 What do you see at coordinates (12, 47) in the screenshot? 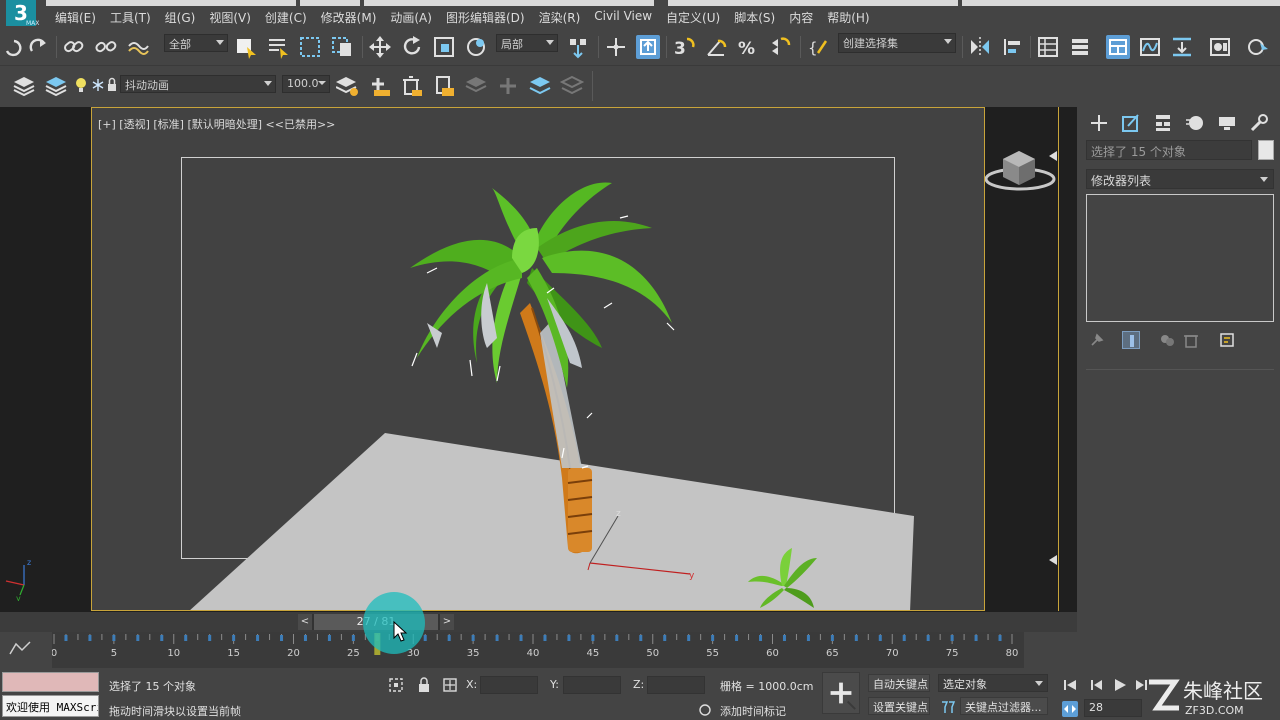
I see `undo-icon` at bounding box center [12, 47].